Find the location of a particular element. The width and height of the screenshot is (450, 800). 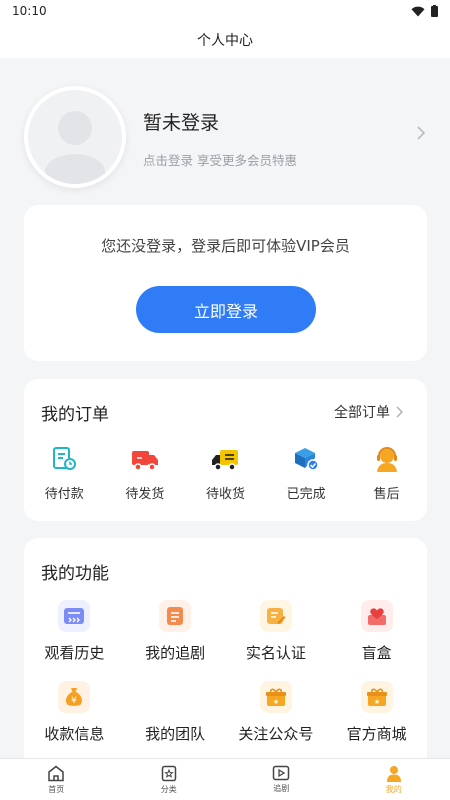

order-label: 售后 is located at coordinates (386, 494).